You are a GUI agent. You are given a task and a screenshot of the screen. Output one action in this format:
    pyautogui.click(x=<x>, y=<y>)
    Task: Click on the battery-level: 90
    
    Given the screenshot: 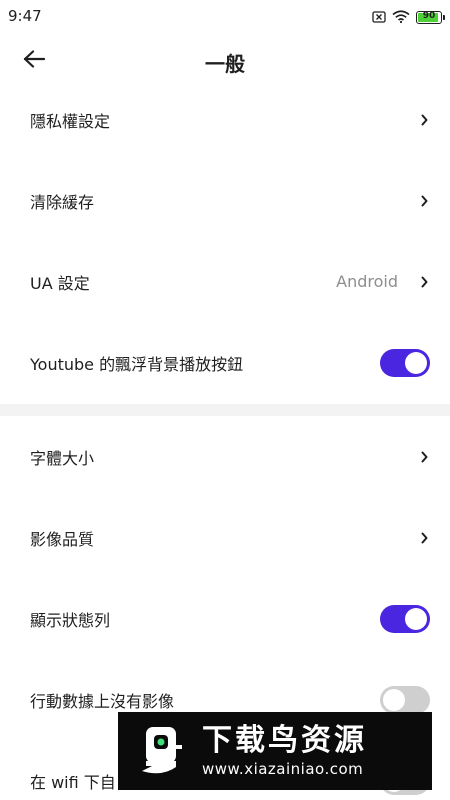 What is the action you would take?
    pyautogui.click(x=429, y=16)
    